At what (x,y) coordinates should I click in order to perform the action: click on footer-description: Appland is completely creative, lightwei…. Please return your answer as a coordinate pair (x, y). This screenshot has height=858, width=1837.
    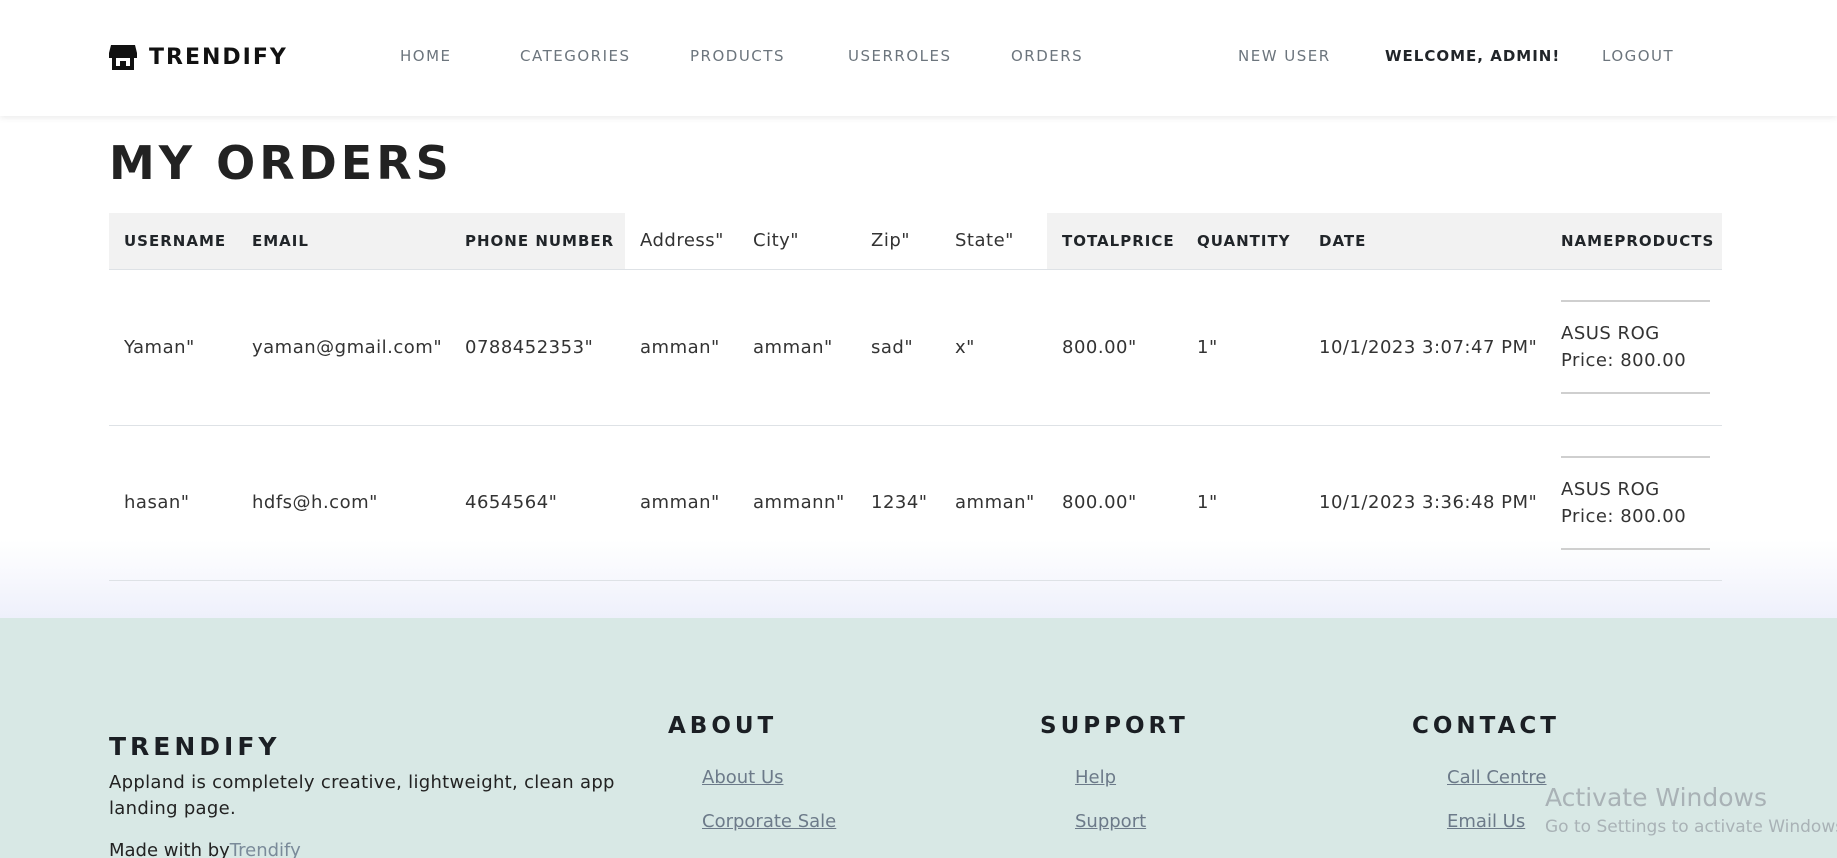
    Looking at the image, I should click on (362, 795).